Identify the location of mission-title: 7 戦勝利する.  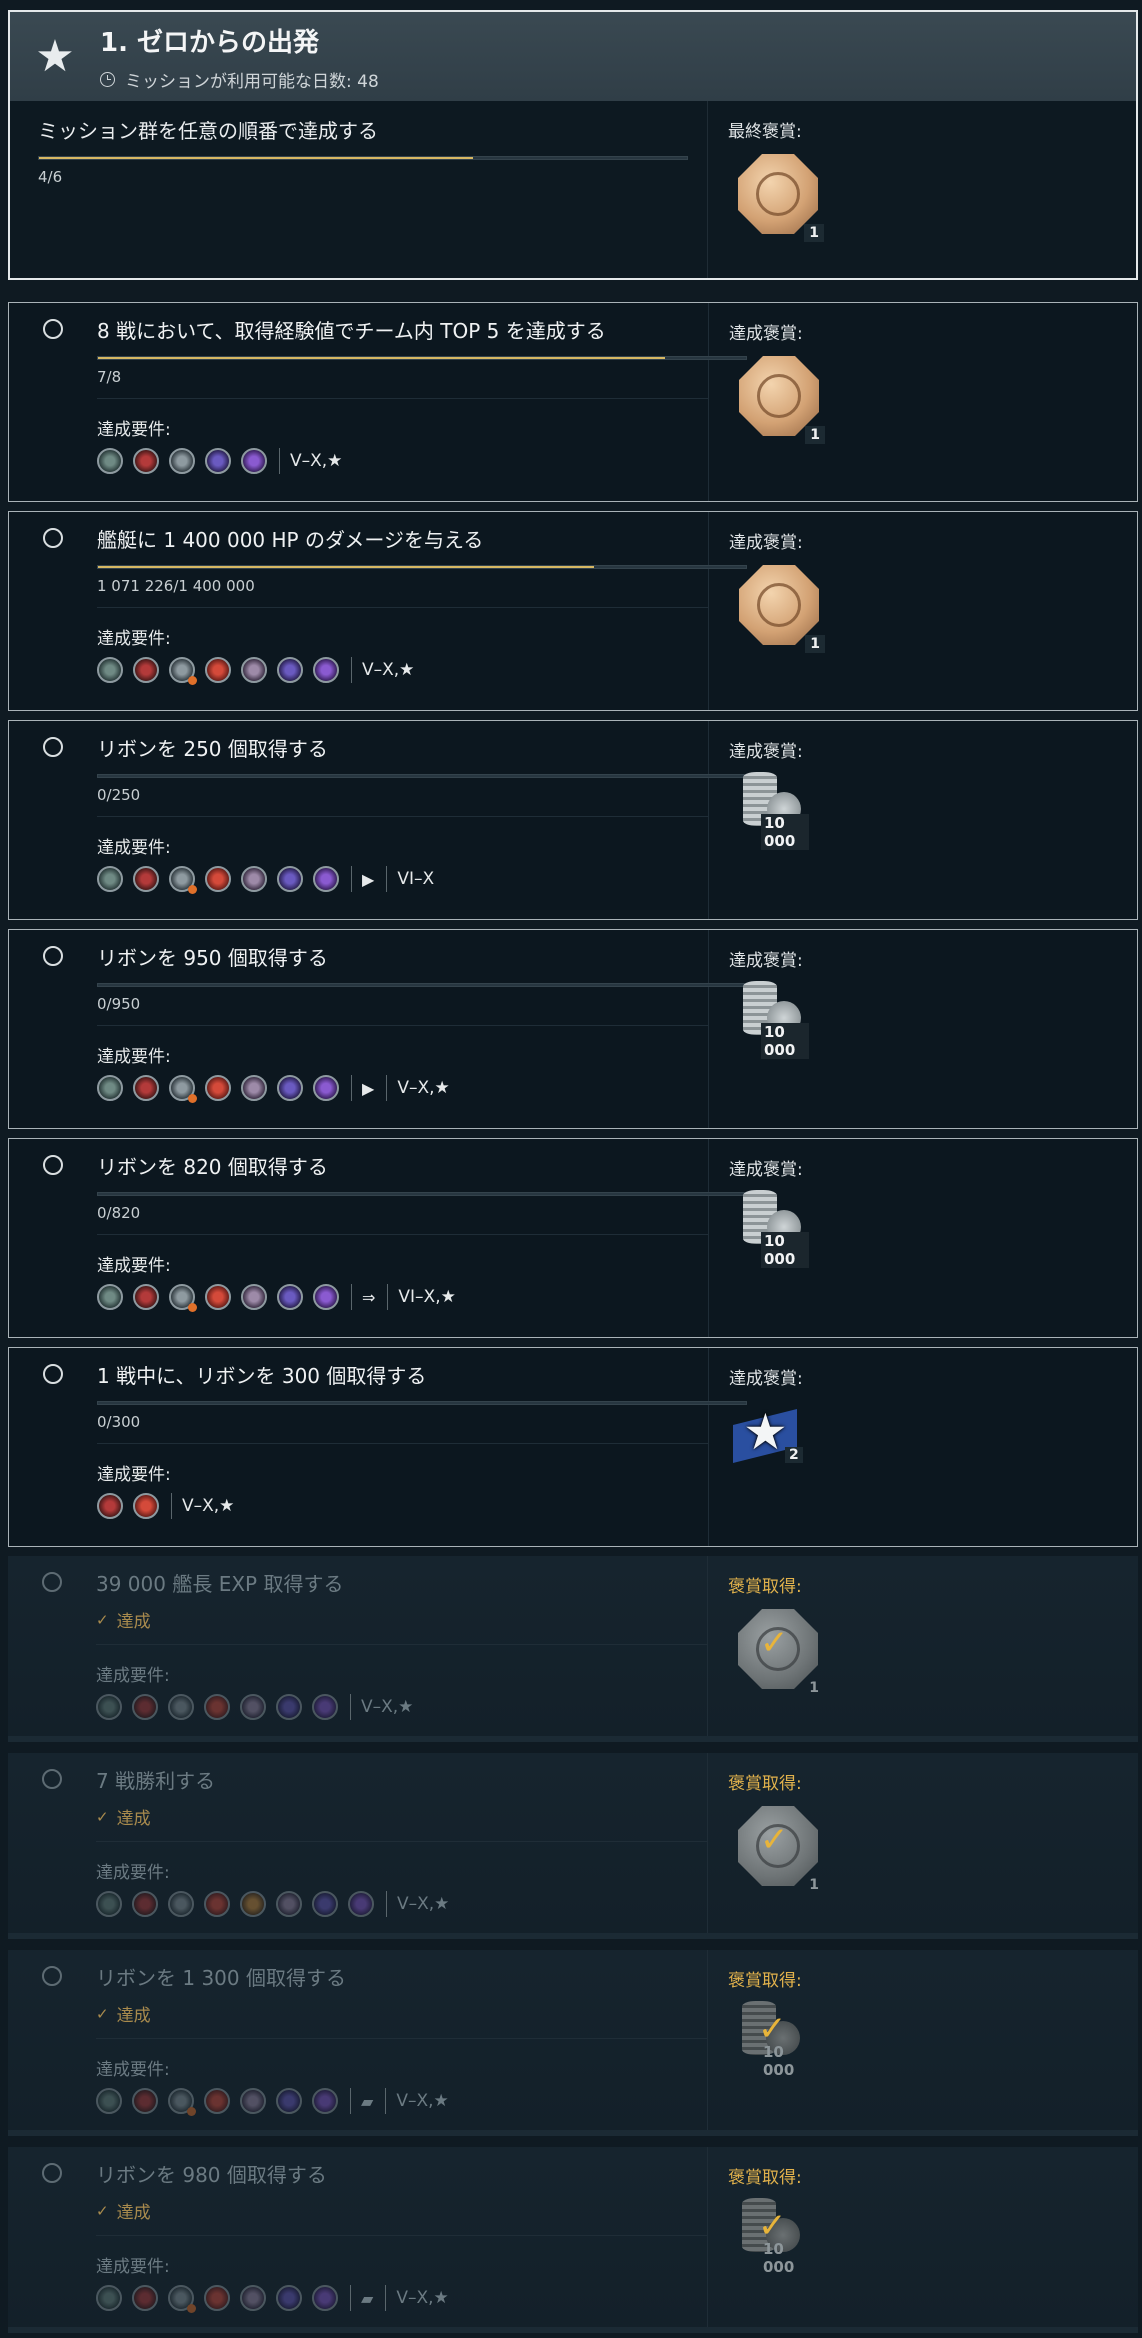
(156, 1781).